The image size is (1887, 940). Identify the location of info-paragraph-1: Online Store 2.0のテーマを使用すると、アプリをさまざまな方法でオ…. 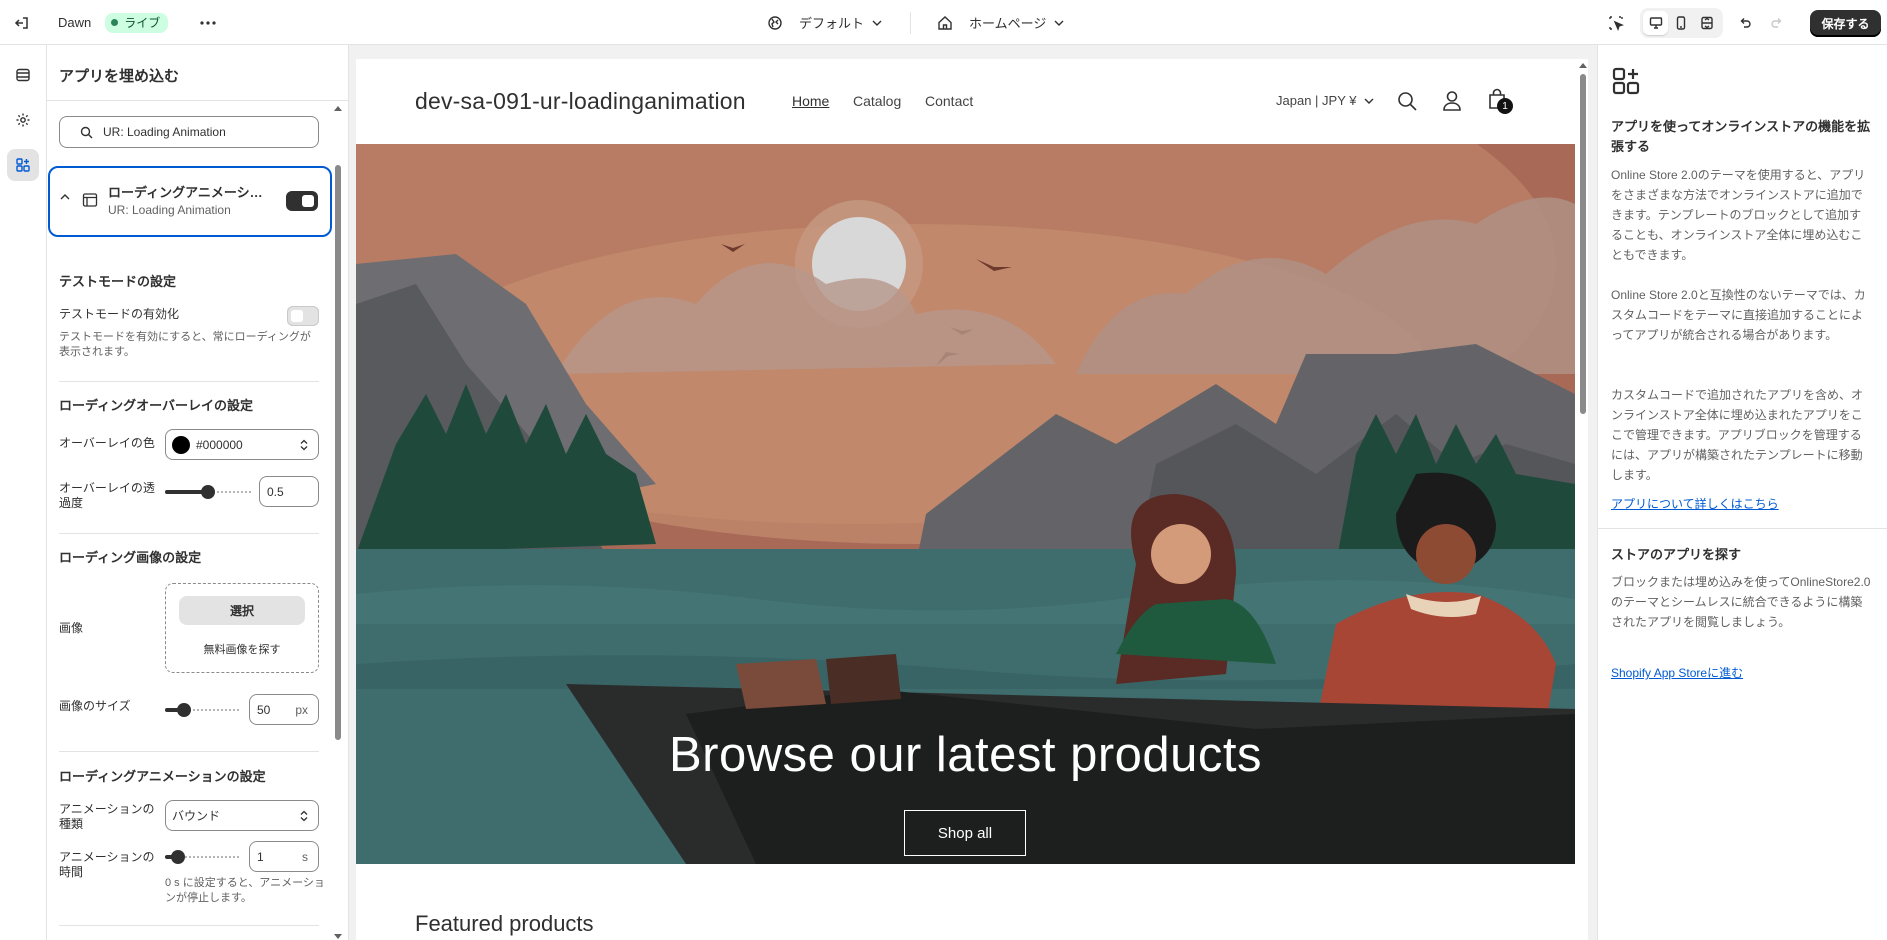
(1738, 215).